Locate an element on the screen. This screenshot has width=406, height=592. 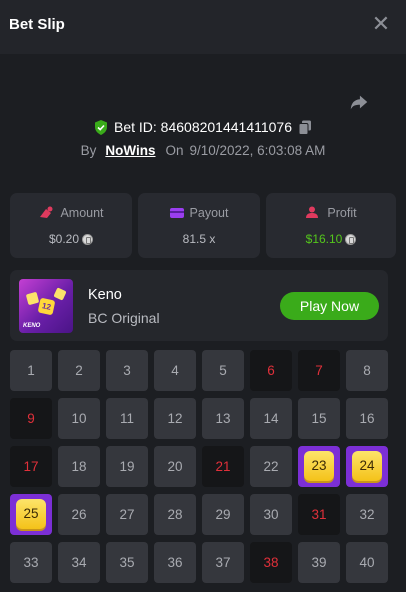
keno-cell: 32 is located at coordinates (367, 514).